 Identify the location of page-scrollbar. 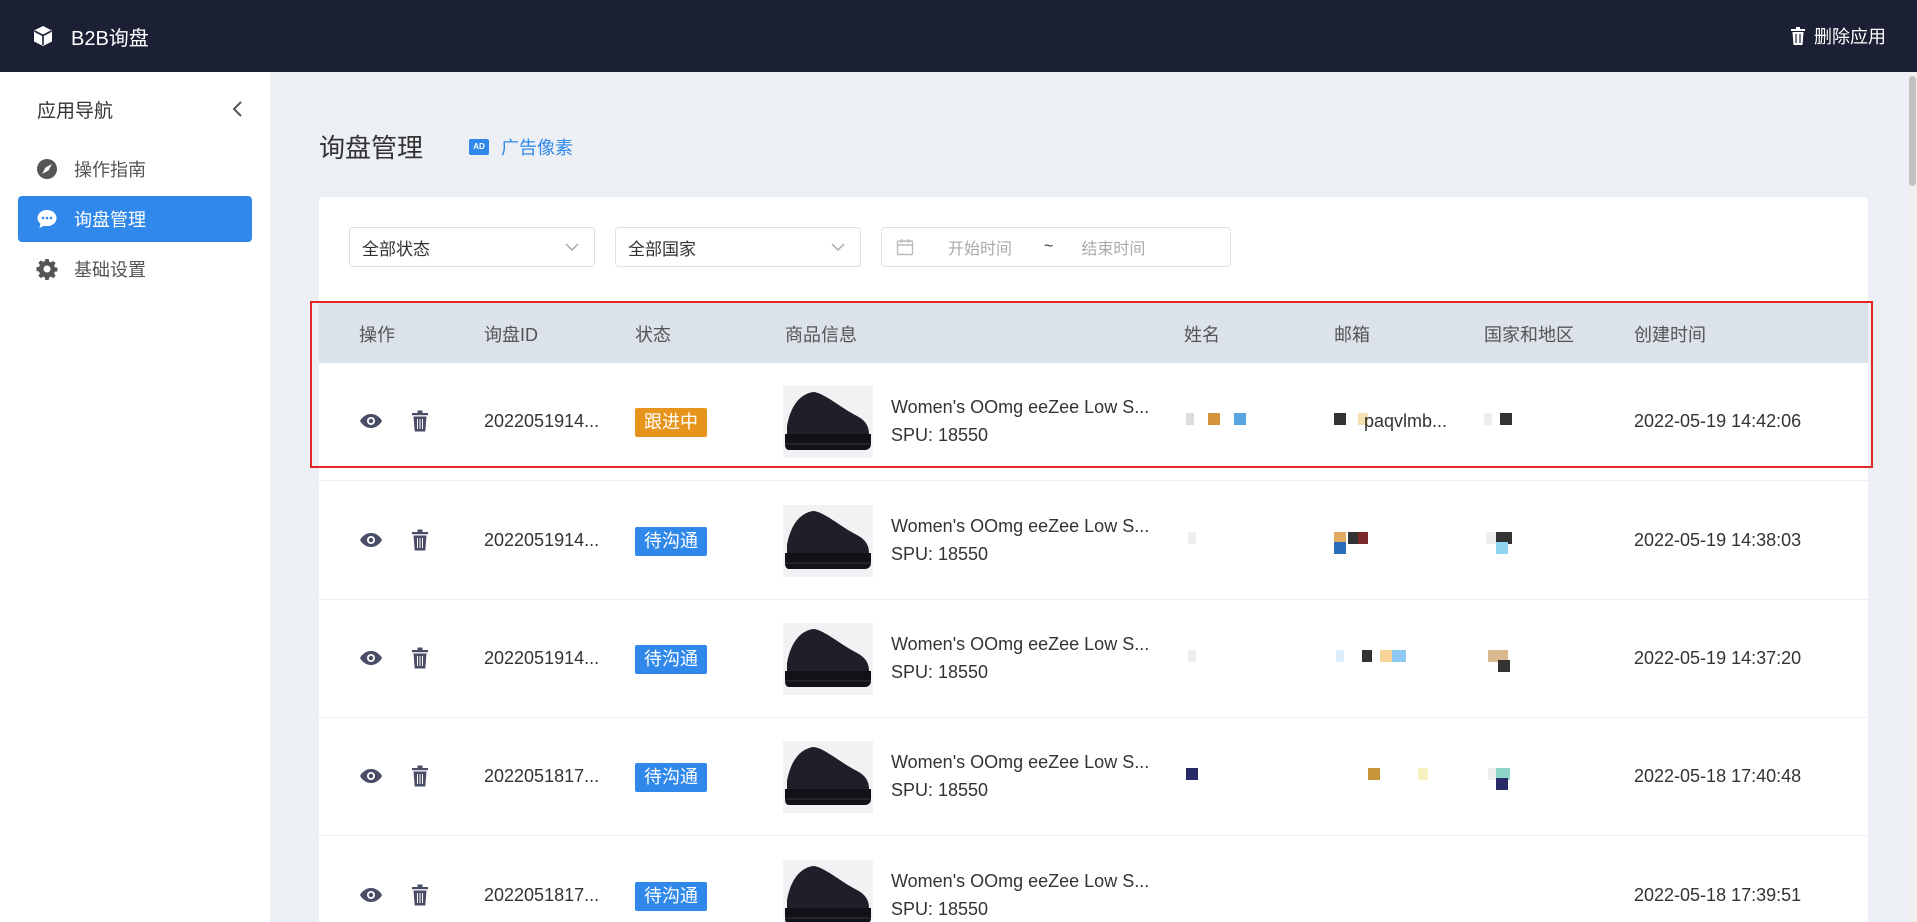
(1912, 497).